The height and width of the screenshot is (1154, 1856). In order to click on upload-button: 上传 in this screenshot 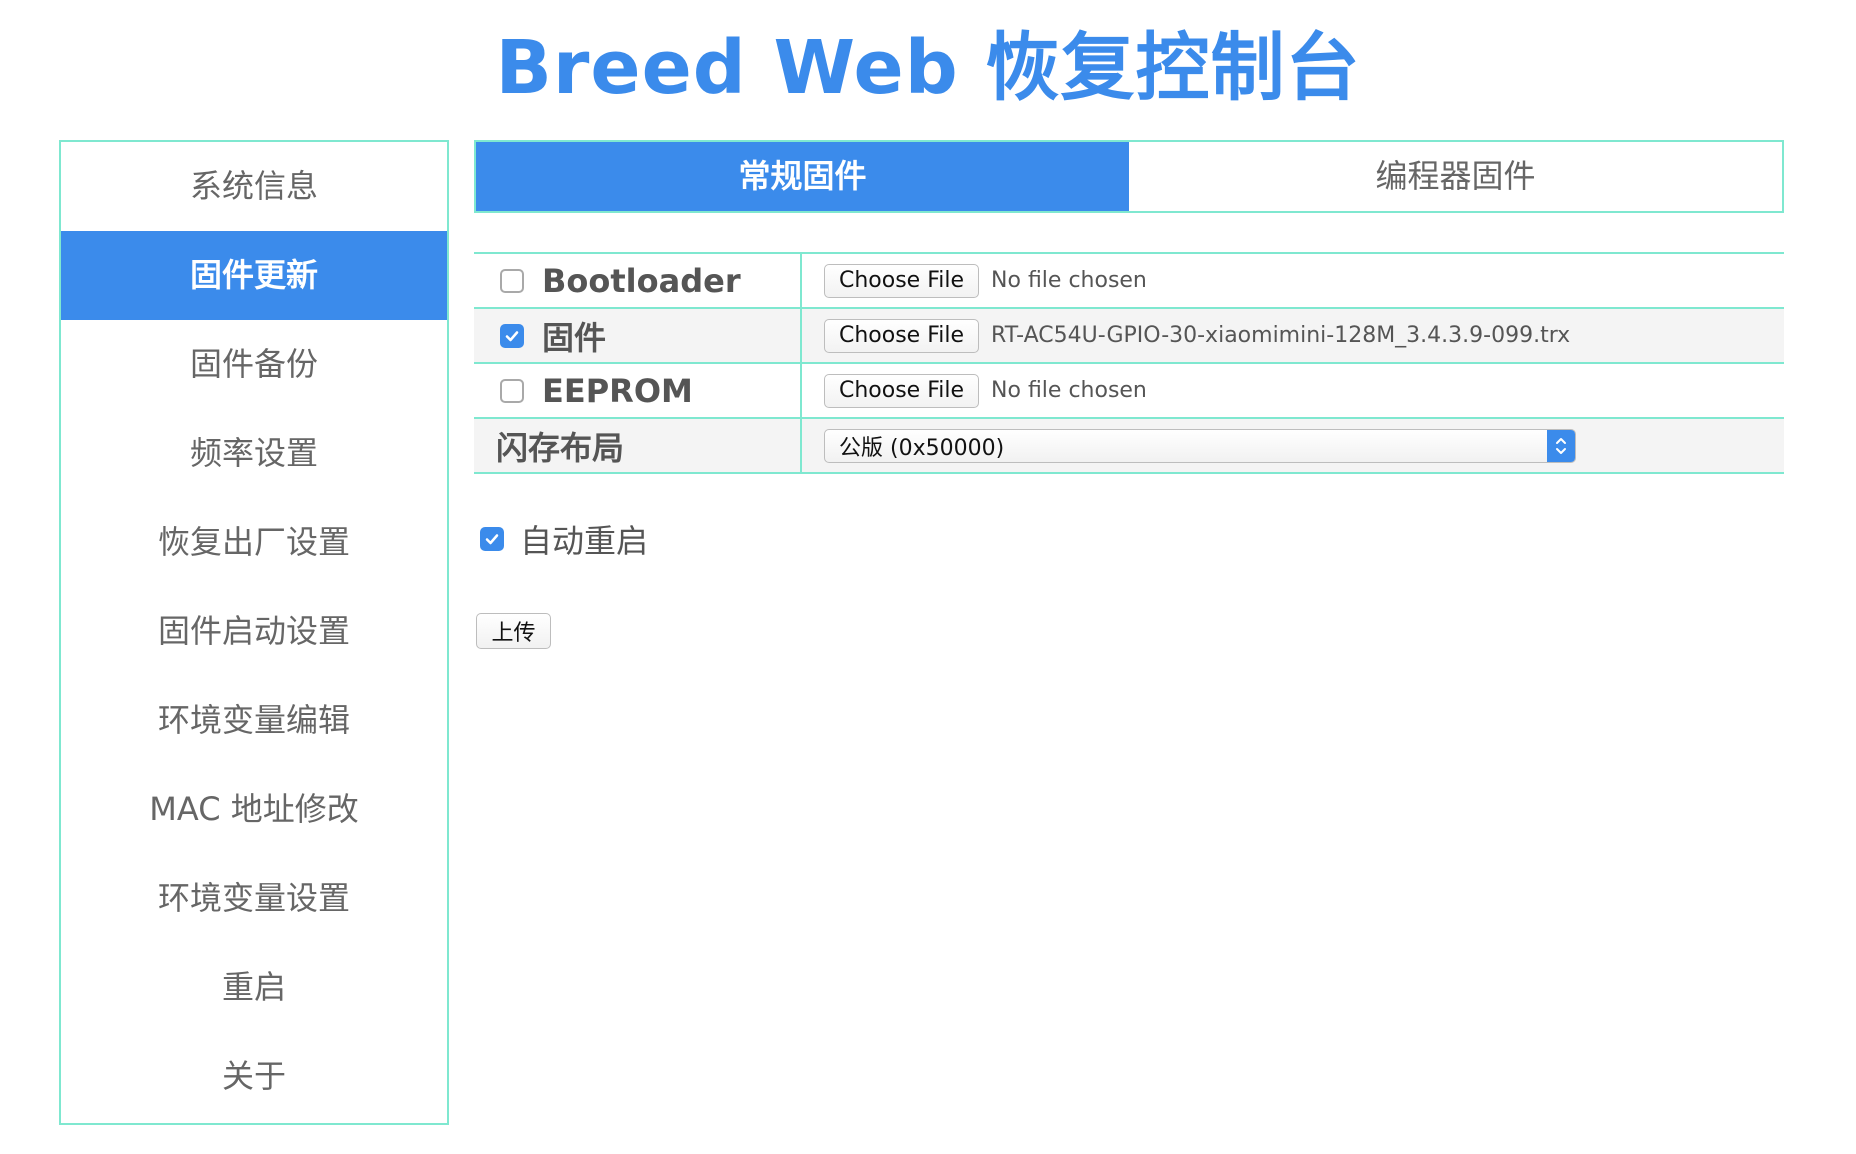, I will do `click(513, 631)`.